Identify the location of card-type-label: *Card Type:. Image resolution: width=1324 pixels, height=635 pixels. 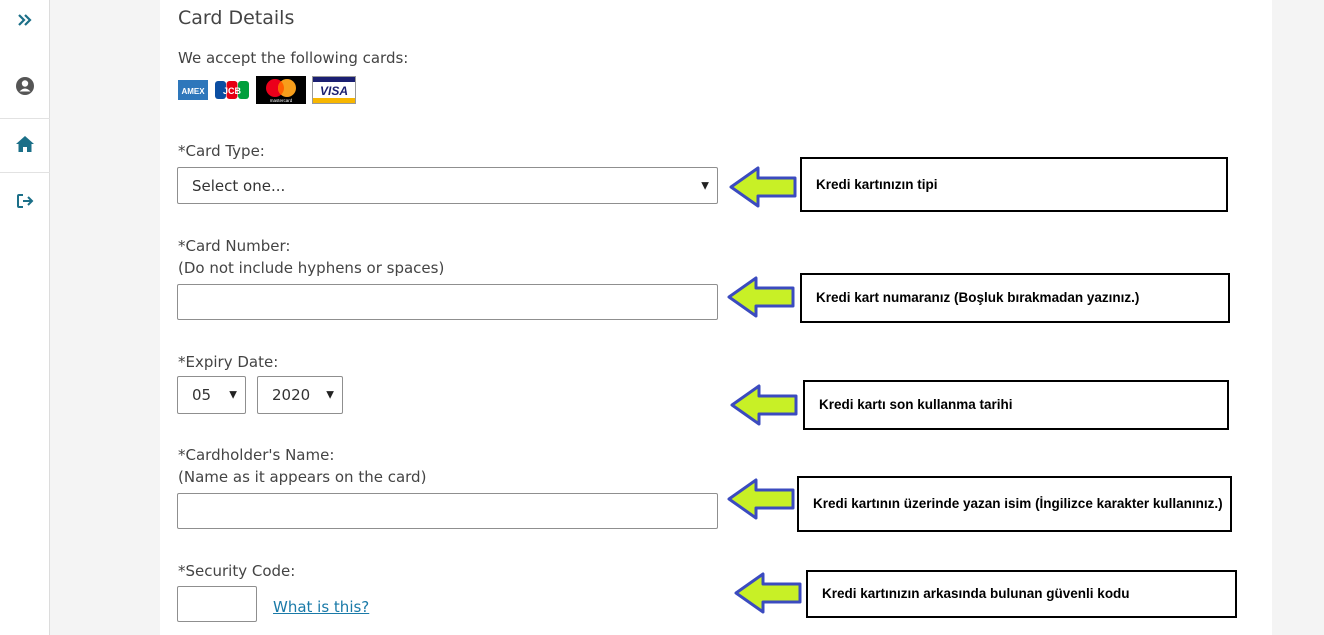
(221, 151).